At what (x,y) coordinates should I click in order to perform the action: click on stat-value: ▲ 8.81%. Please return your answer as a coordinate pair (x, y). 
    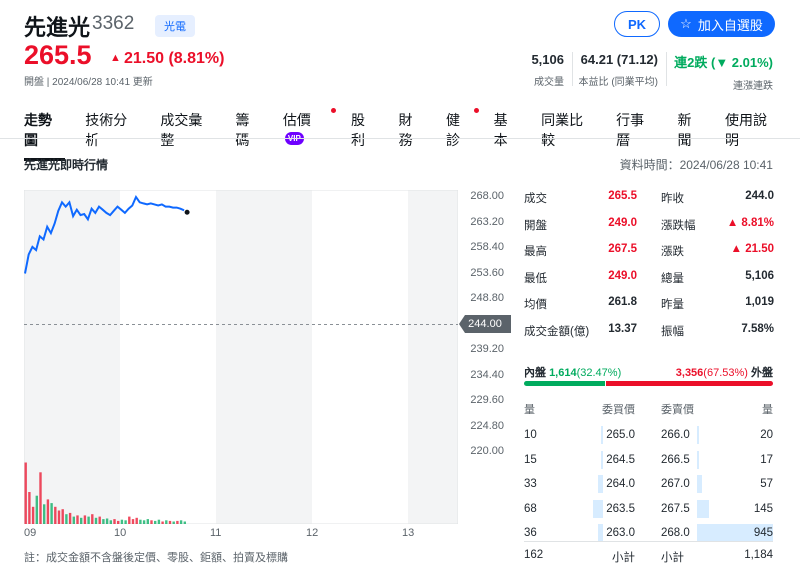
    Looking at the image, I should click on (750, 222).